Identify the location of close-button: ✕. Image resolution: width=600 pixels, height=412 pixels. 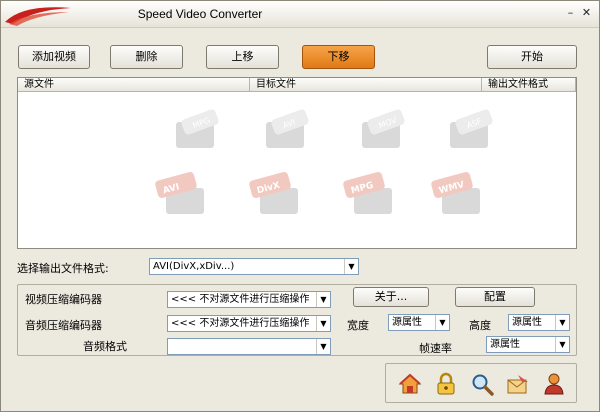
(586, 13).